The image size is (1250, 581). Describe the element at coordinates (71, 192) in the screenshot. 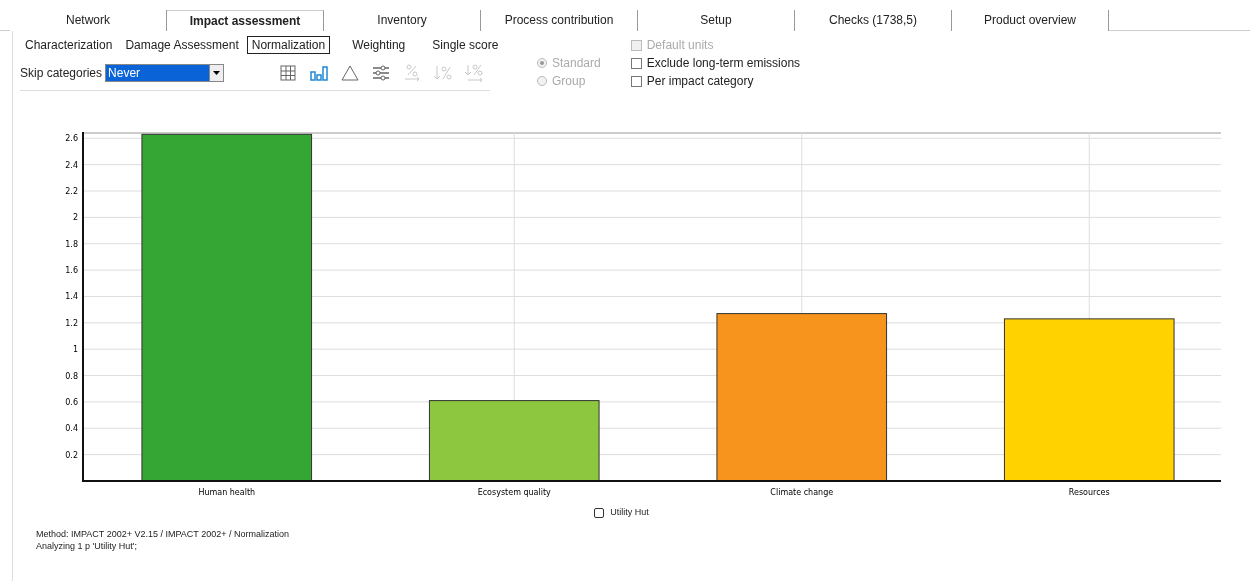

I see `y-tick-label: 2.2` at that location.